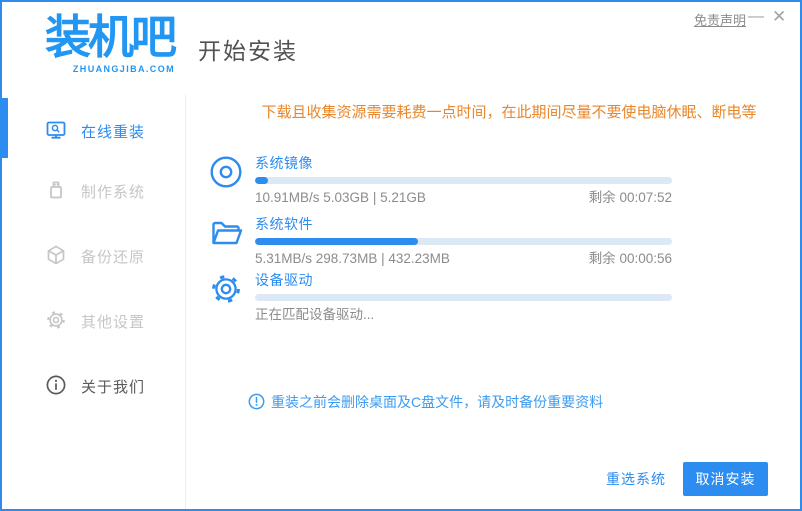 The width and height of the screenshot is (802, 511). What do you see at coordinates (256, 401) in the screenshot?
I see `alert-circle-icon` at bounding box center [256, 401].